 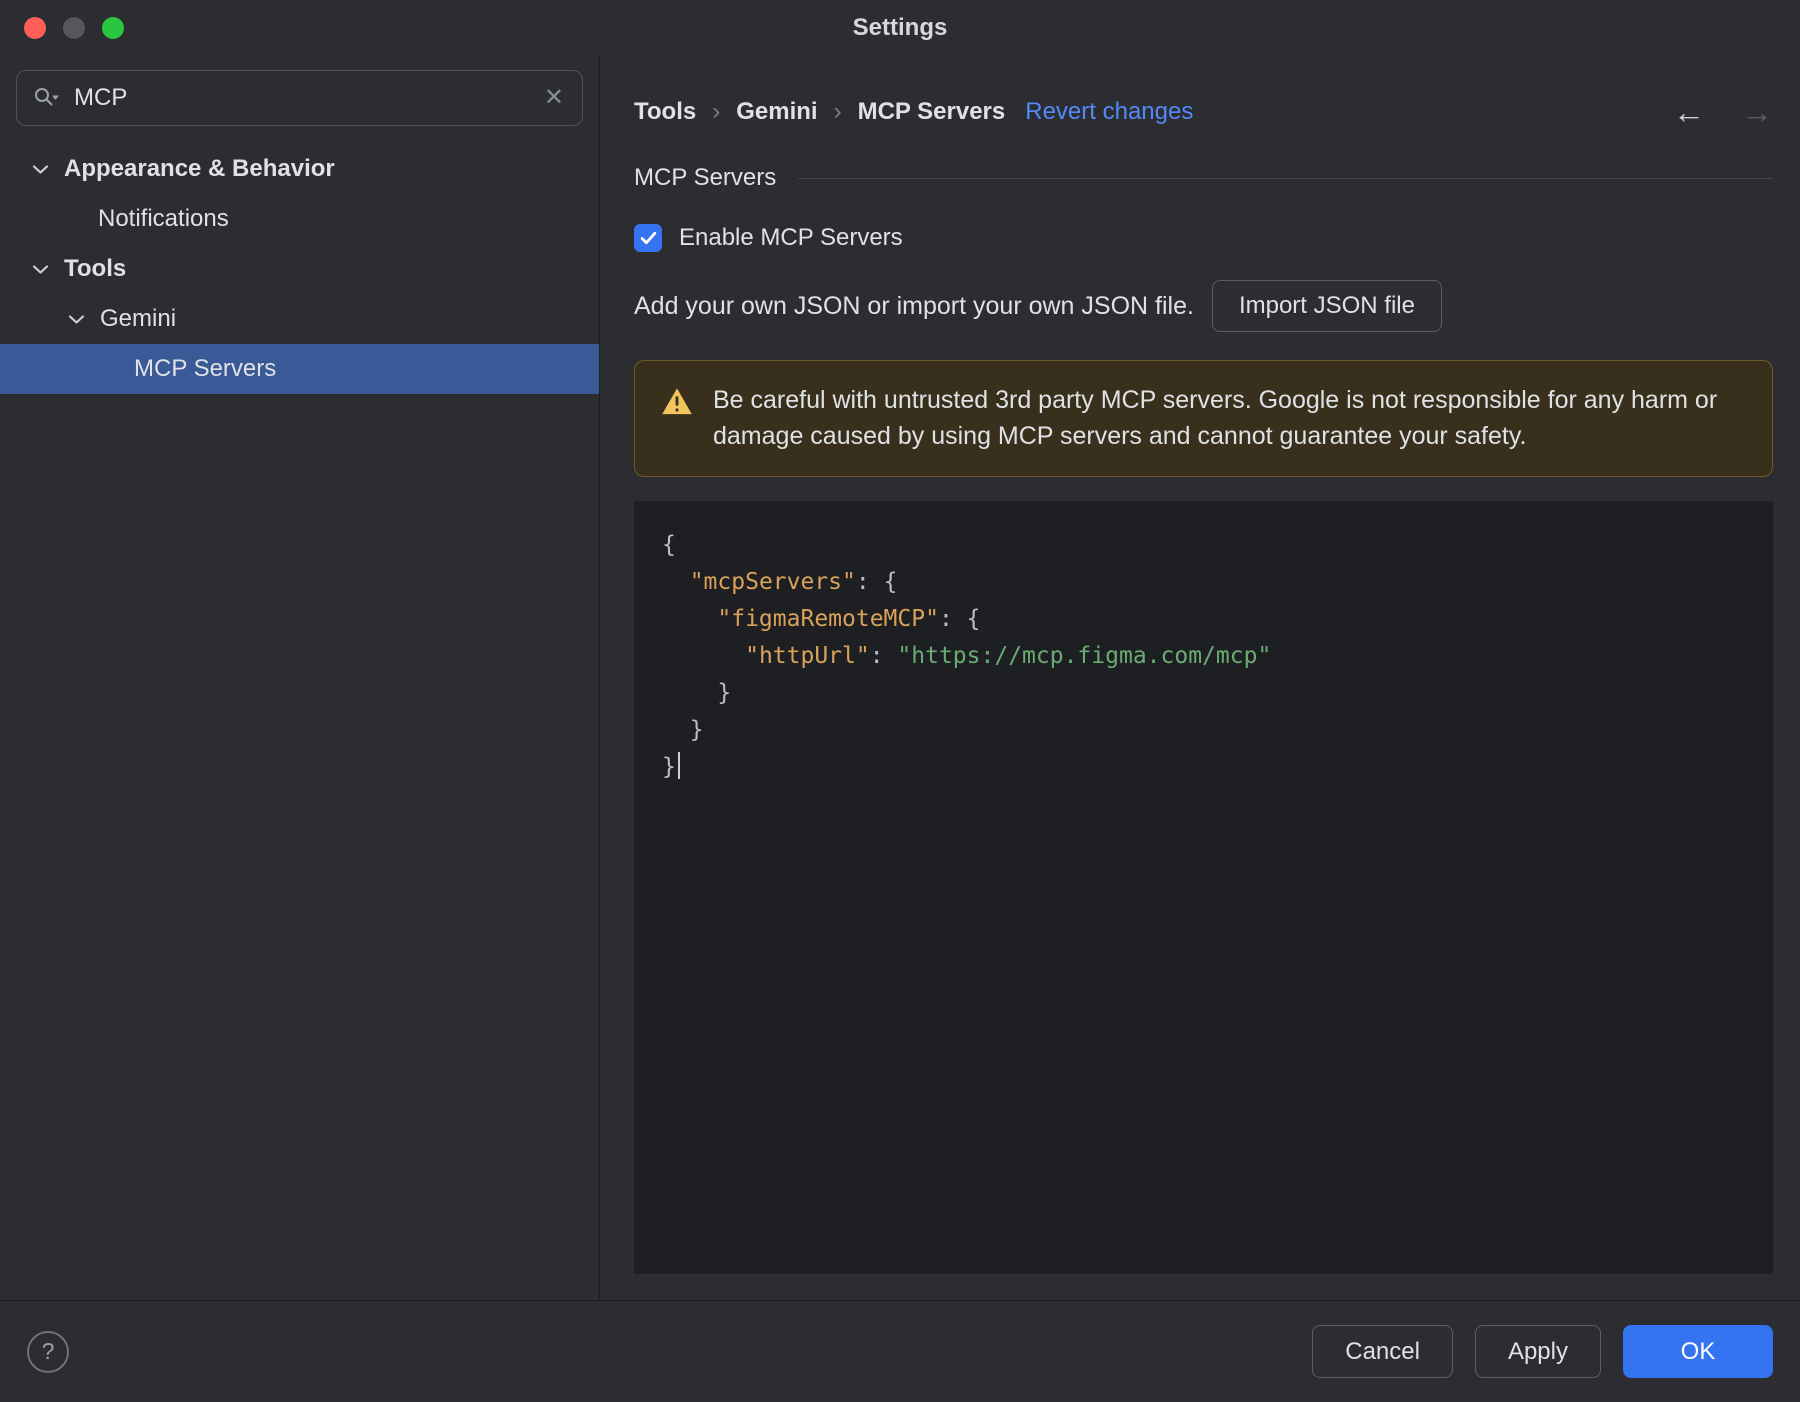 I want to click on code-line: "mcpServers": {, so click(x=793, y=582).